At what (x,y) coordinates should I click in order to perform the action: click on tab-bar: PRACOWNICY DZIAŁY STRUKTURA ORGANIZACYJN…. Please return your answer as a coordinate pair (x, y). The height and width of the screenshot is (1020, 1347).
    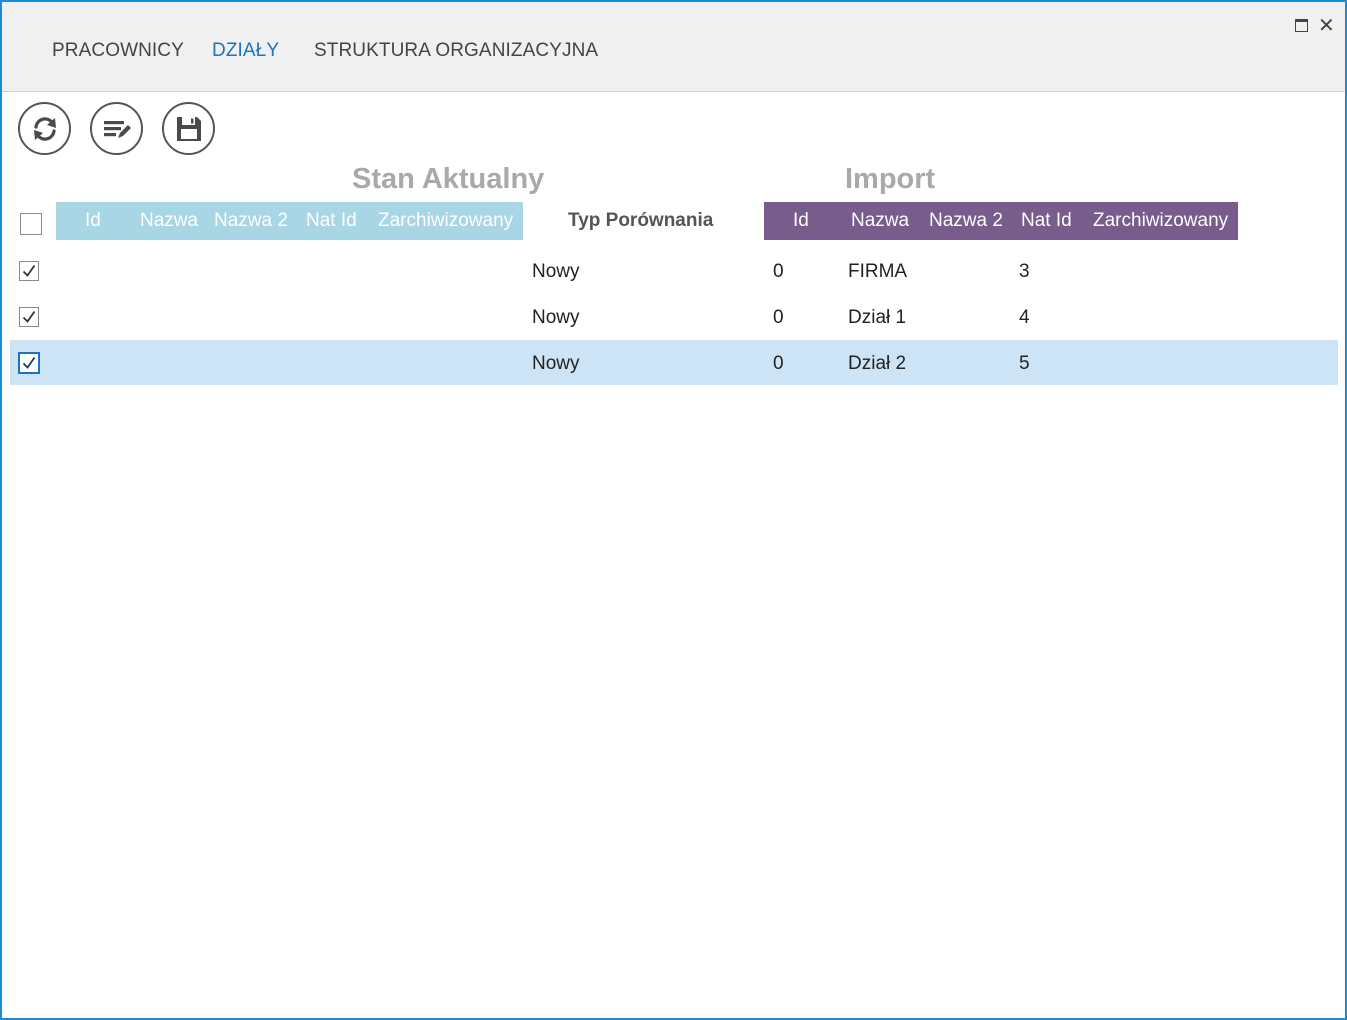
    Looking at the image, I should click on (673, 47).